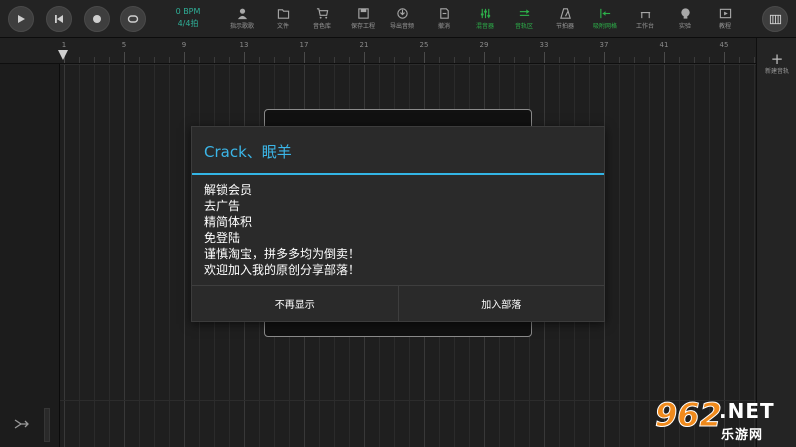 The width and height of the screenshot is (796, 447). Describe the element at coordinates (363, 13) in the screenshot. I see `save-icon` at that location.